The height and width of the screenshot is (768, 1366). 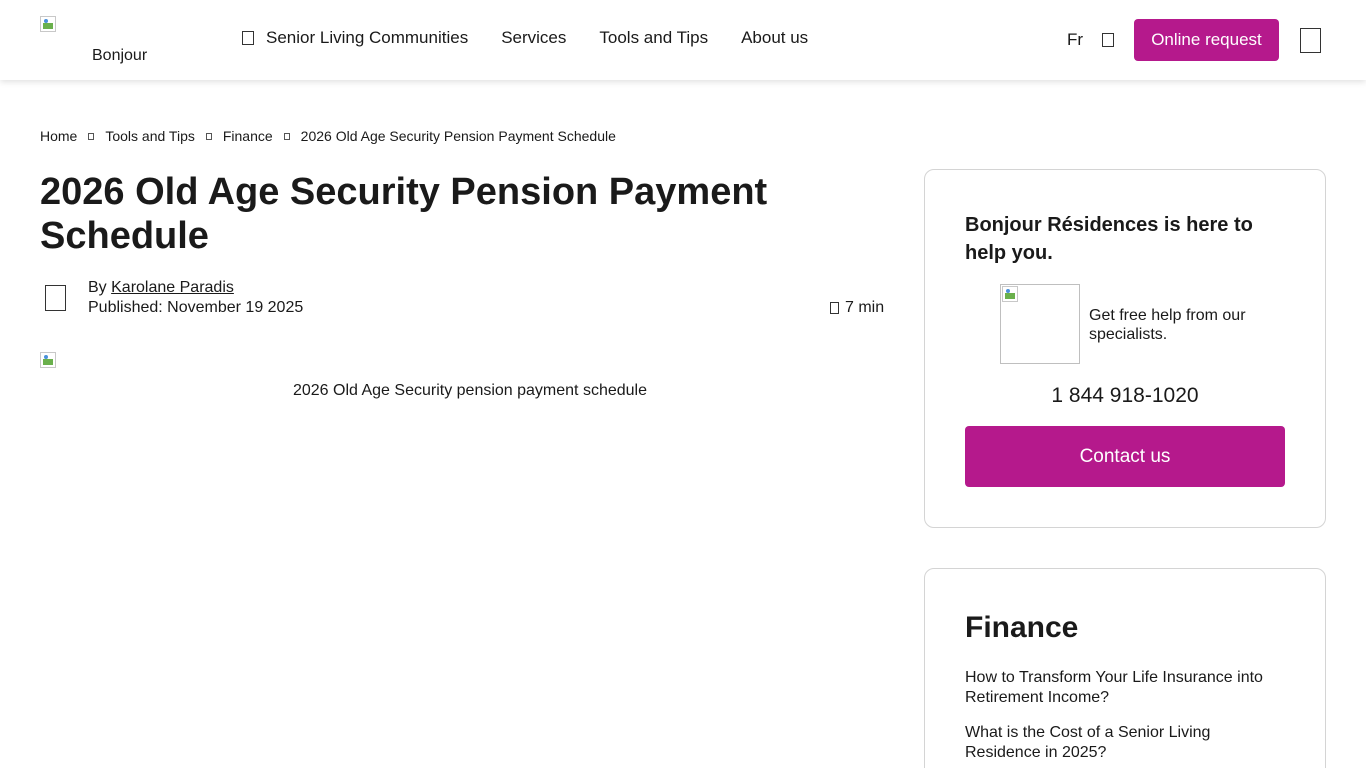 I want to click on read-time-label: 7 min, so click(x=865, y=307).